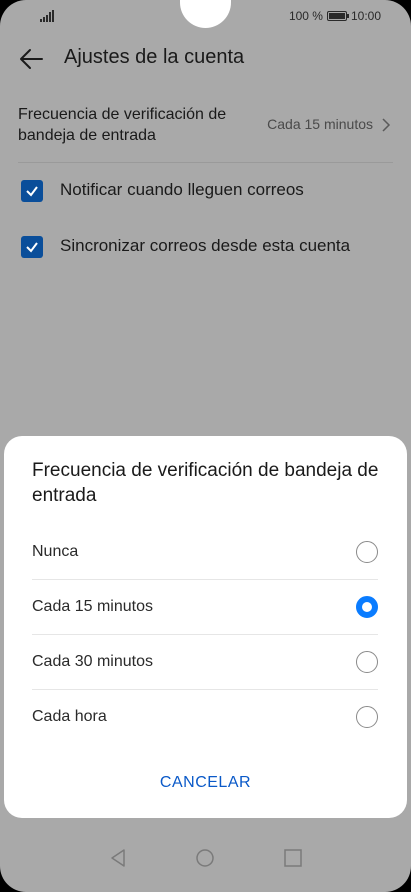 Image resolution: width=411 pixels, height=892 pixels. I want to click on camera-notch, so click(205, 14).